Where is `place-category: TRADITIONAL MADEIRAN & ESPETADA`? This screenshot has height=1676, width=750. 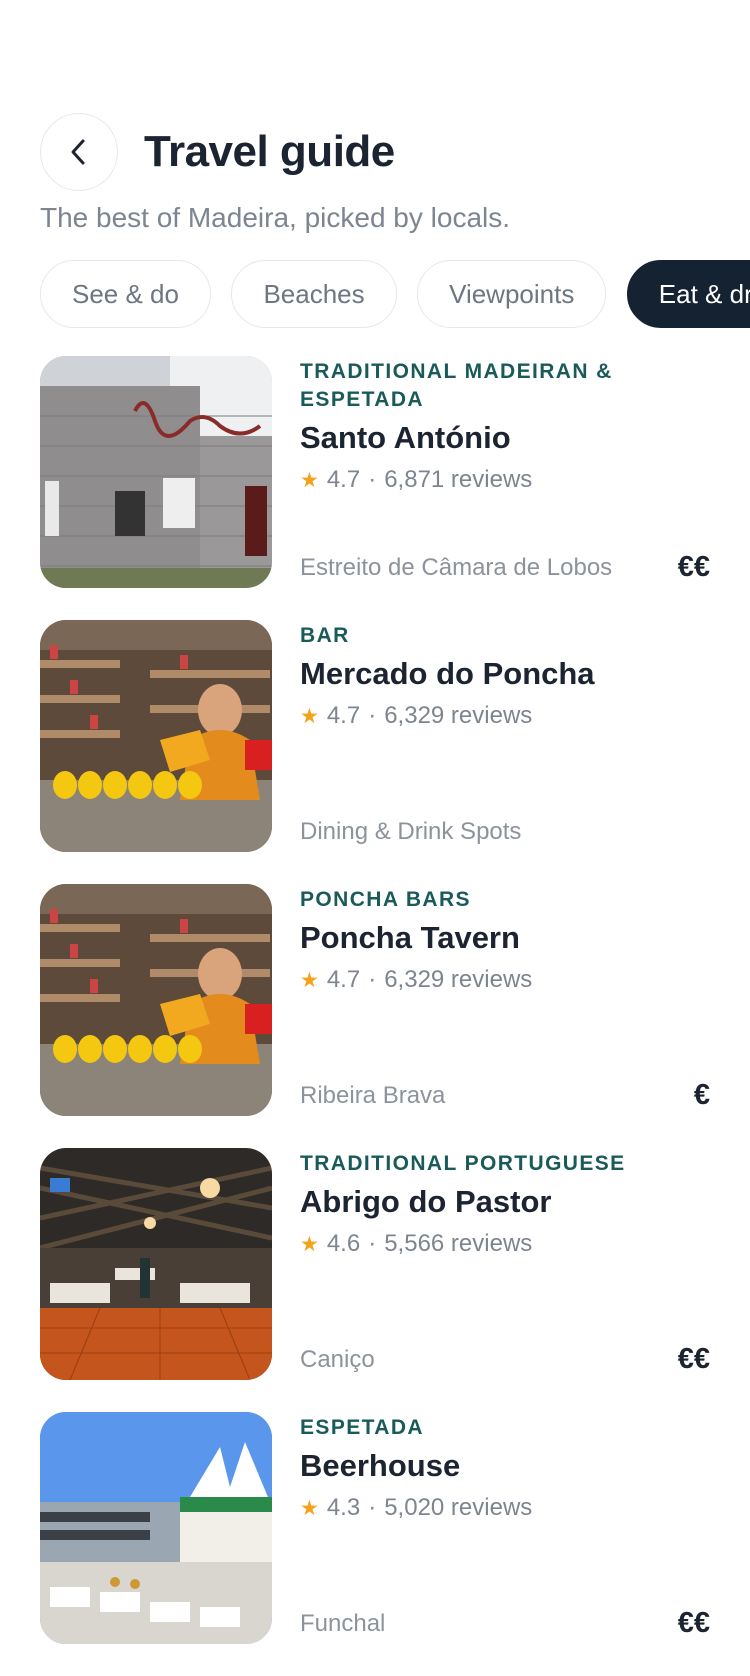
place-category: TRADITIONAL MADEIRAN & ESPETADA is located at coordinates (456, 385).